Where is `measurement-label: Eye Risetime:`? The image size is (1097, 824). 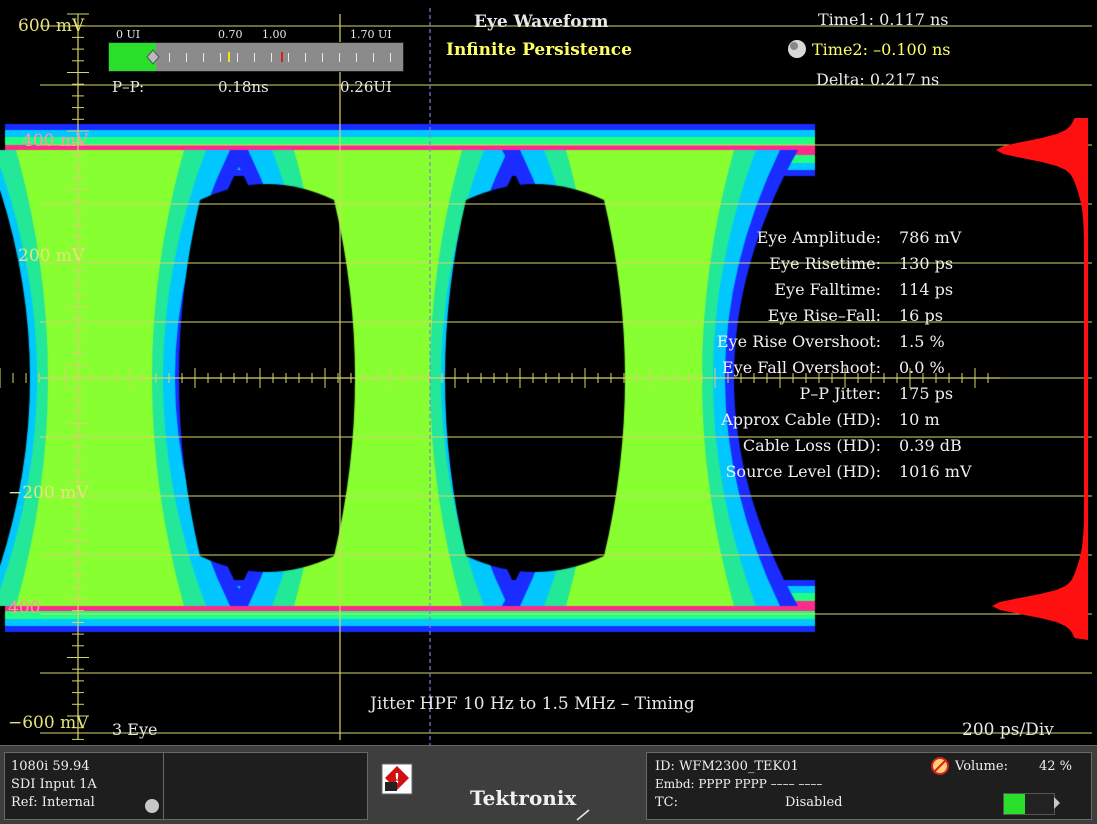
measurement-label: Eye Risetime: is located at coordinates (825, 263).